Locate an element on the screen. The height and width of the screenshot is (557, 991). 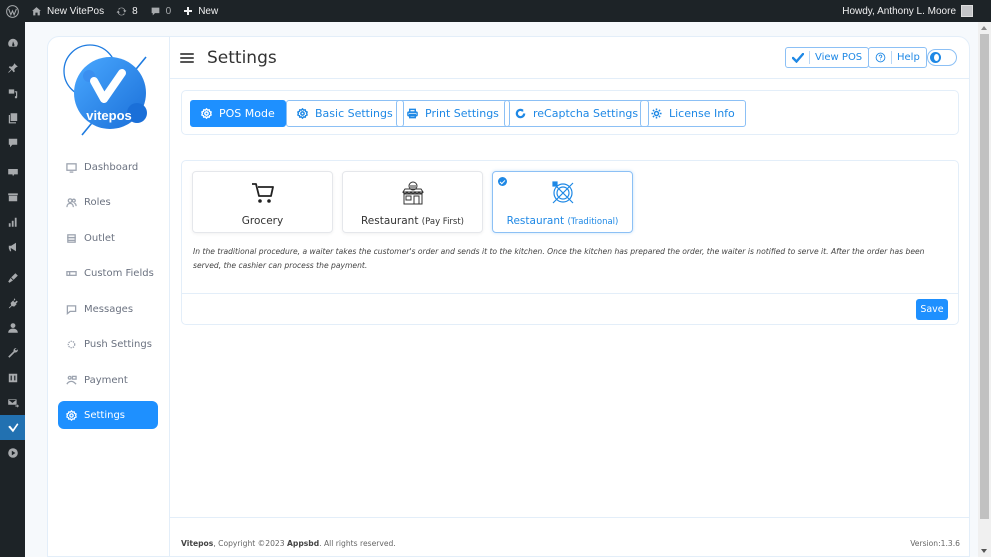
sidebar-item-label: Settings is located at coordinates (105, 415).